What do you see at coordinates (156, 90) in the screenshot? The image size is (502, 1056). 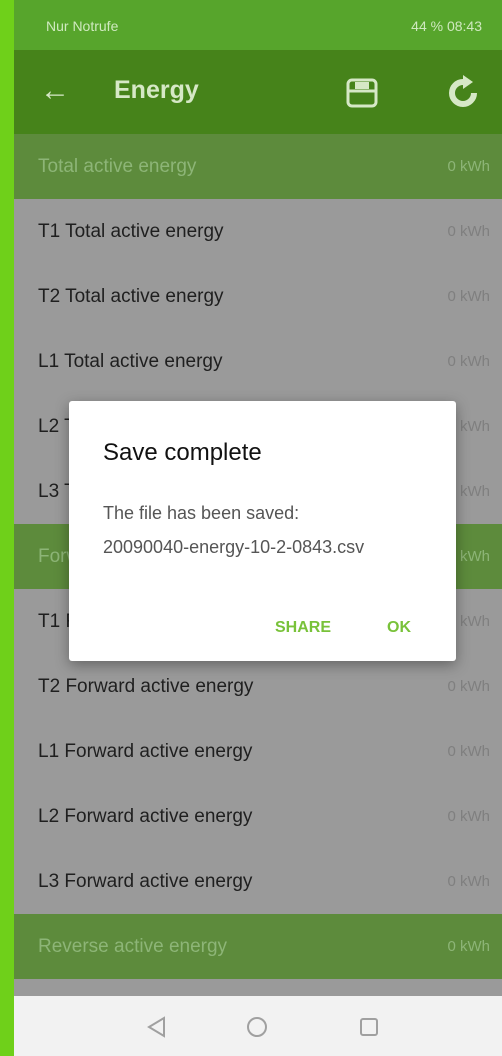 I see `page-title: Energy` at bounding box center [156, 90].